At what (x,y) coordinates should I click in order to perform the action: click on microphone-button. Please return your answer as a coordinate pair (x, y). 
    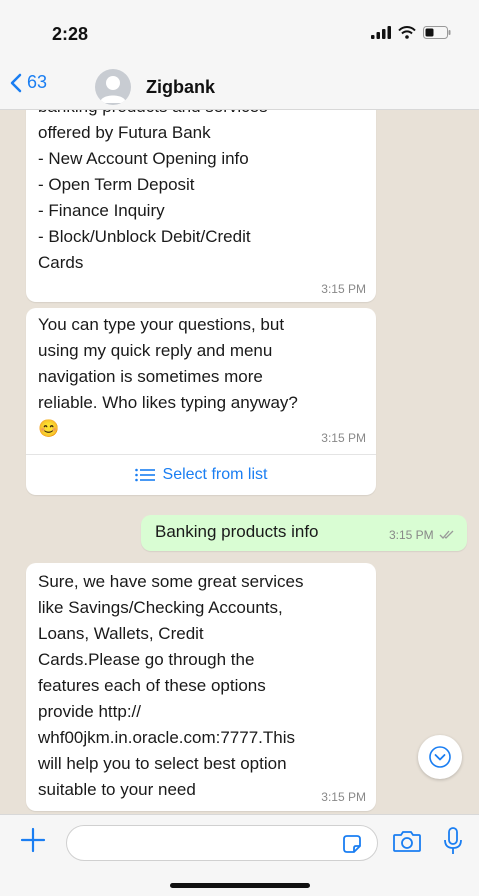
    Looking at the image, I should click on (453, 843).